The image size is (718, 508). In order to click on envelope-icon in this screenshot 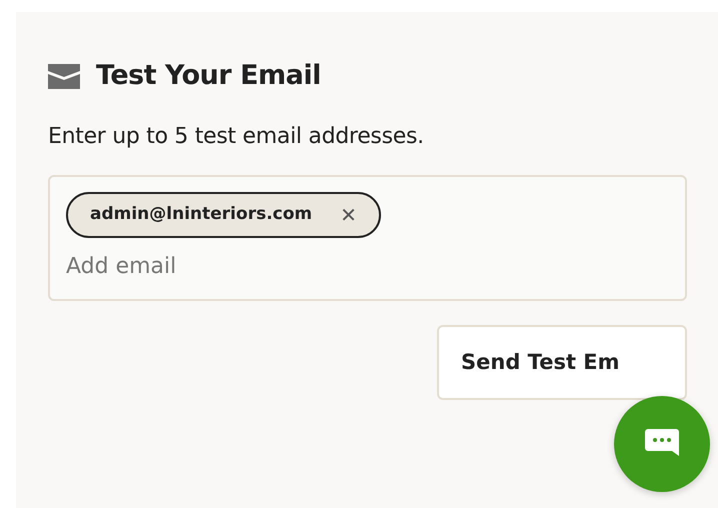, I will do `click(64, 76)`.